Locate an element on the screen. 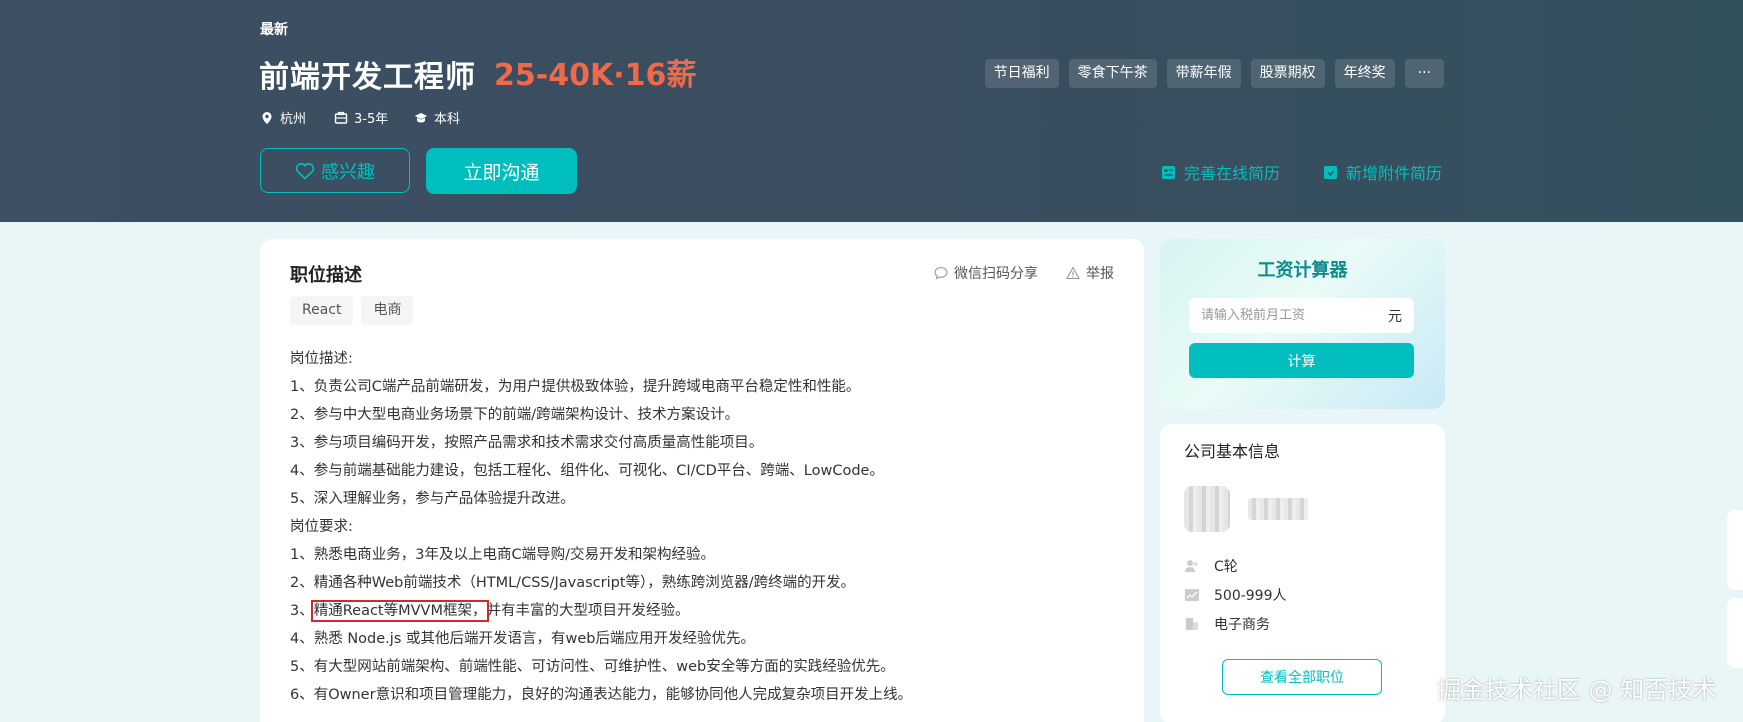 The height and width of the screenshot is (722, 1743). benefit-tag: 带薪年假 is located at coordinates (1203, 73).